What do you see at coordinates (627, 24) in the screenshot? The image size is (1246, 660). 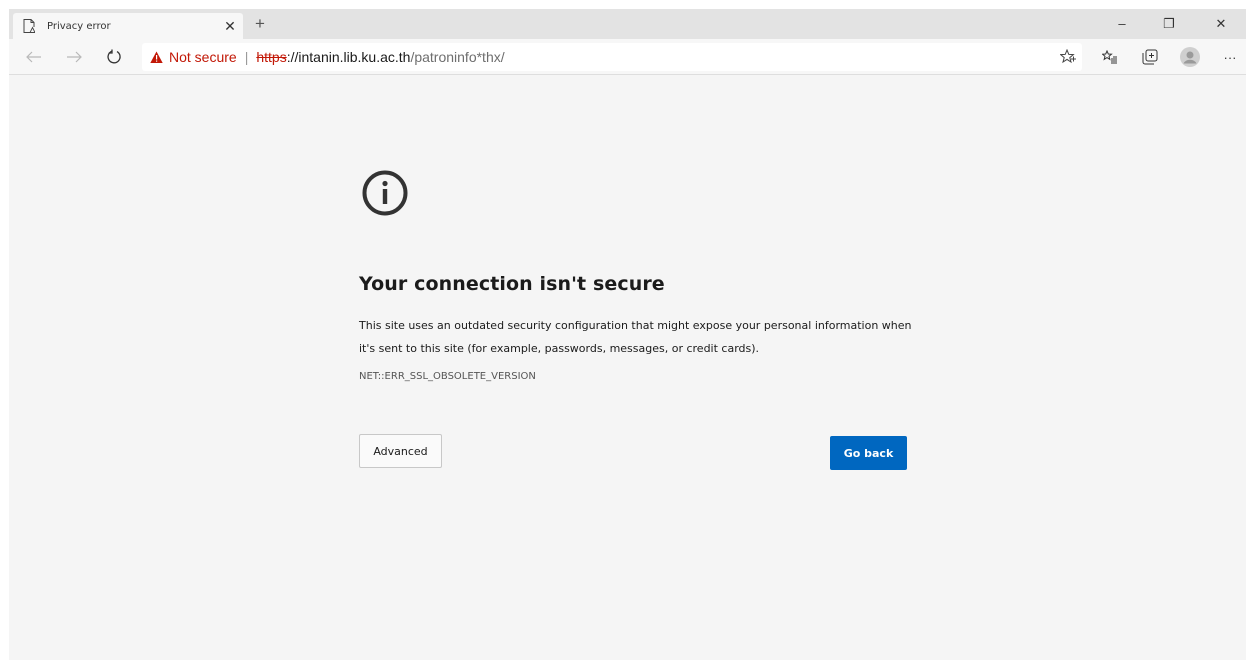 I see `tab-strip: Privacy error ✕ + – ❐ ✕` at bounding box center [627, 24].